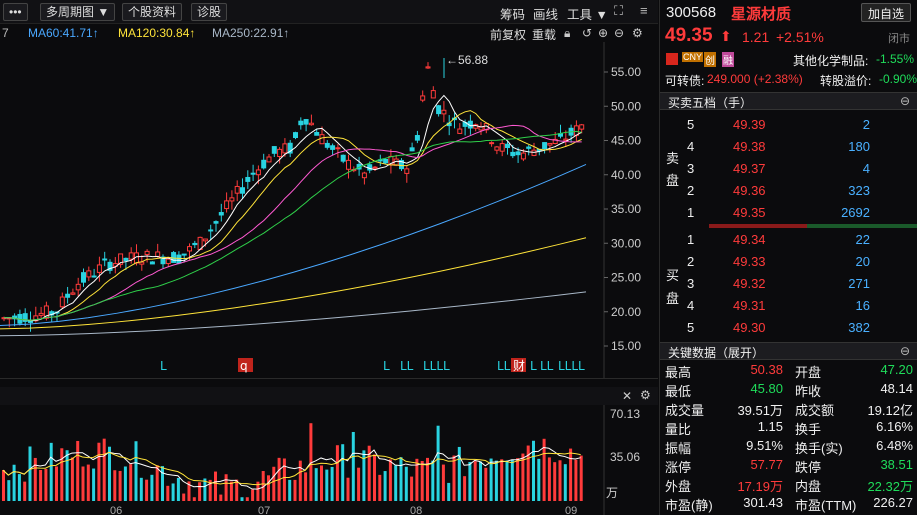 The height and width of the screenshot is (515, 917). I want to click on period-dropdown: 多周期图 ▼, so click(78, 12).